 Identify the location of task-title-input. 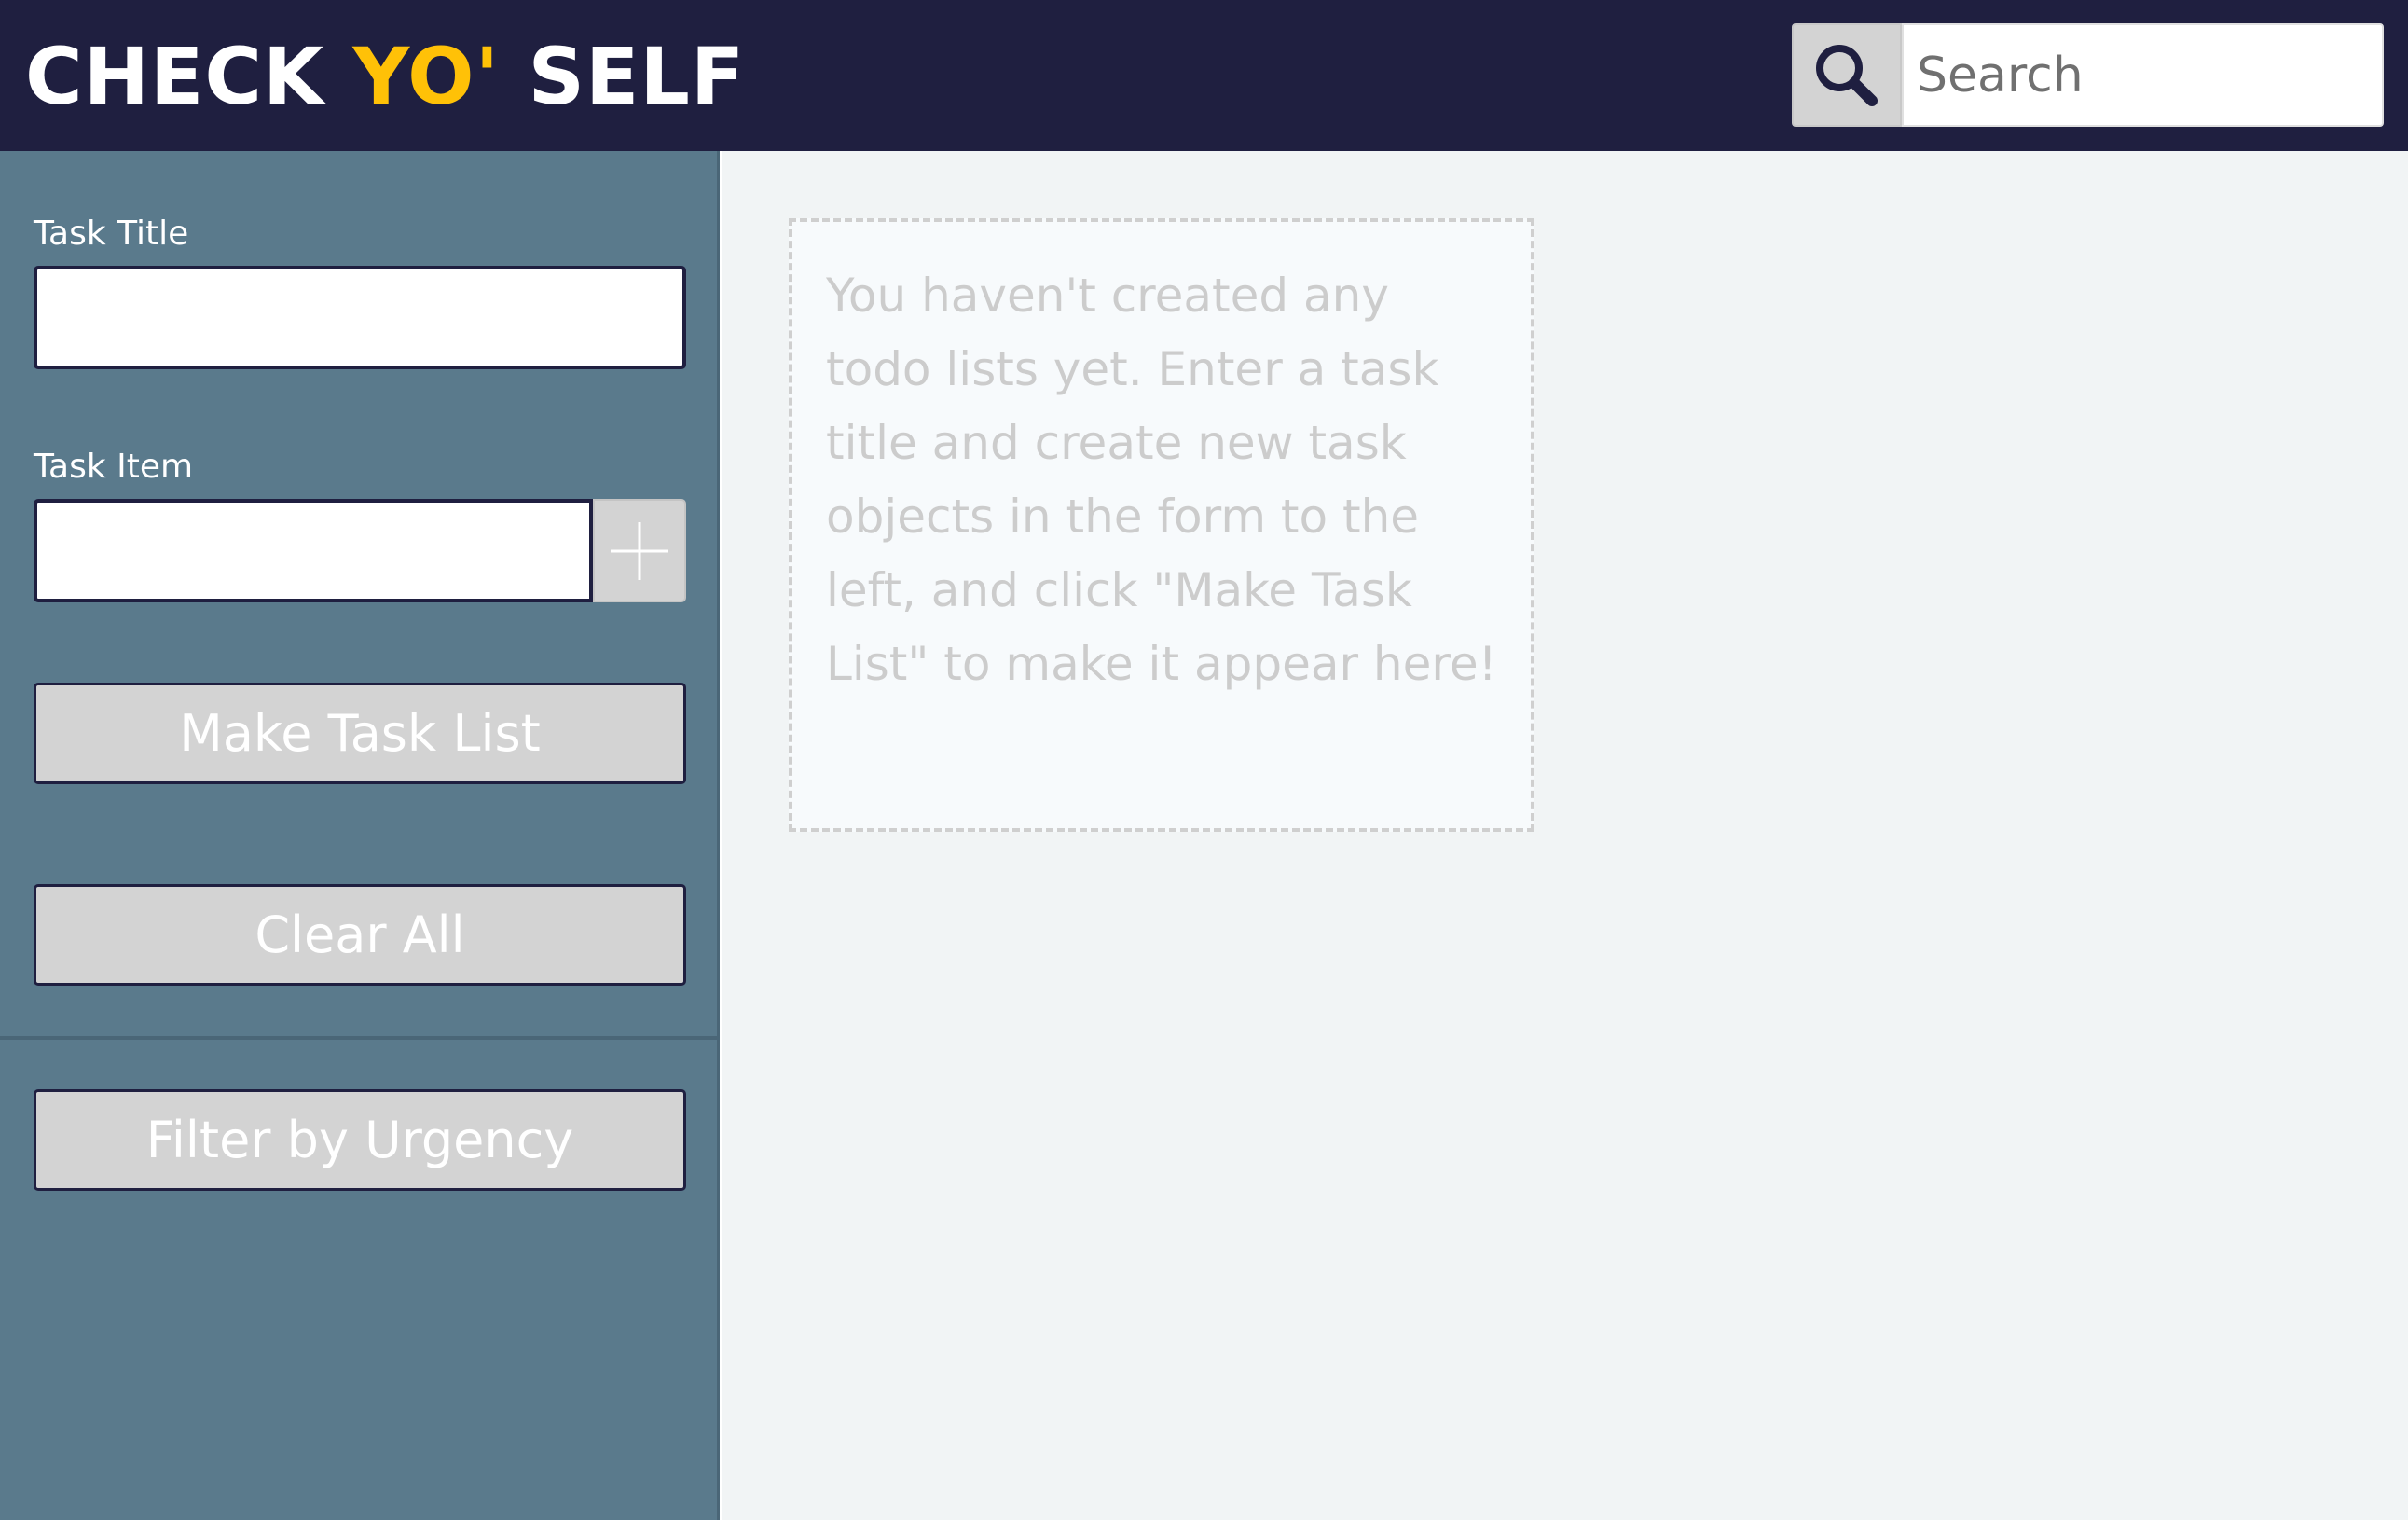
(360, 317).